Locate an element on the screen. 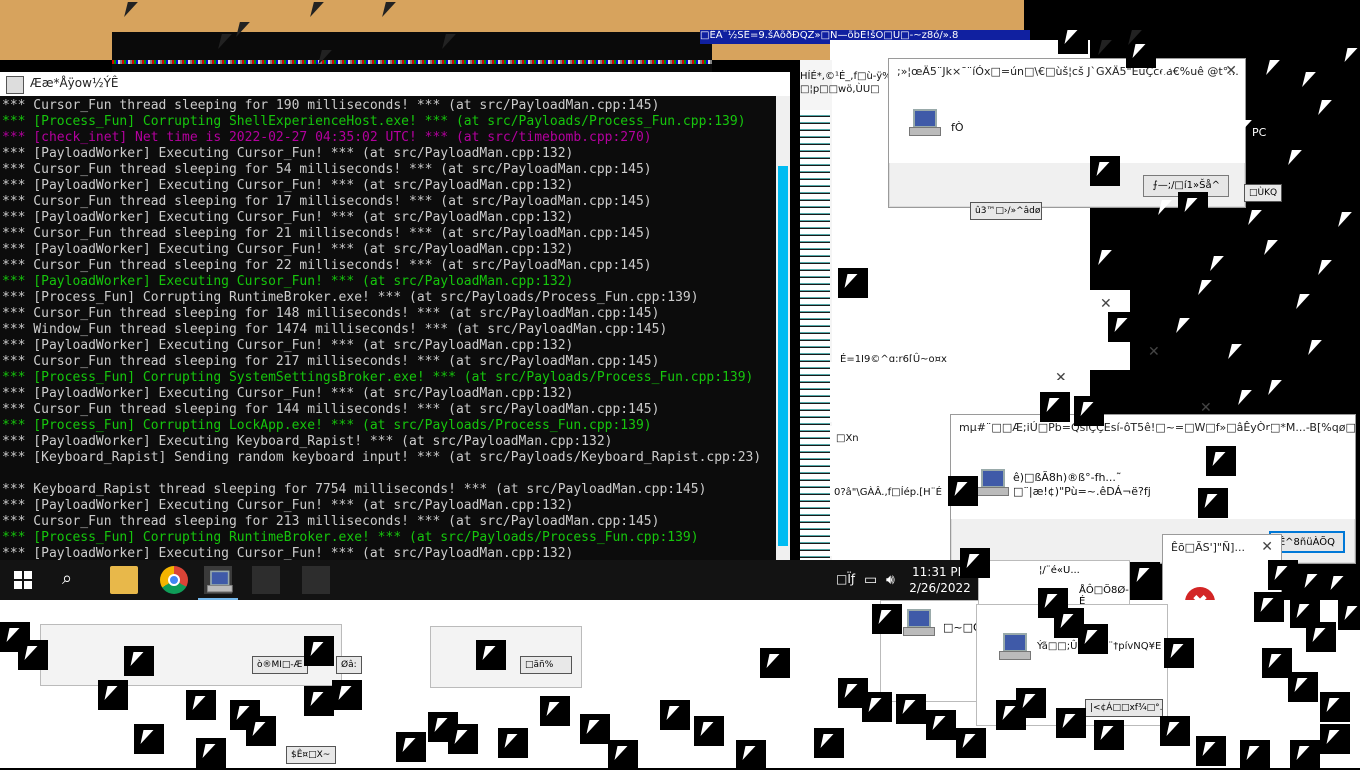  background-button: $Ê¤□X~ is located at coordinates (311, 755).